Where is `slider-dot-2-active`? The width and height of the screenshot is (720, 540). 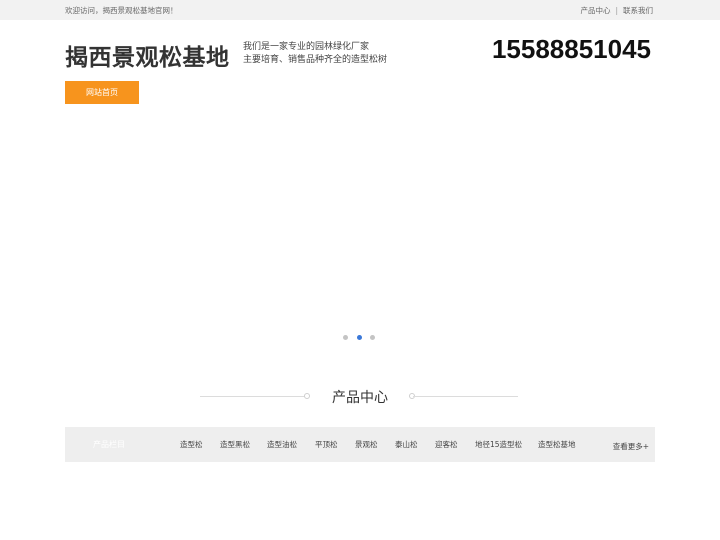 slider-dot-2-active is located at coordinates (359, 337).